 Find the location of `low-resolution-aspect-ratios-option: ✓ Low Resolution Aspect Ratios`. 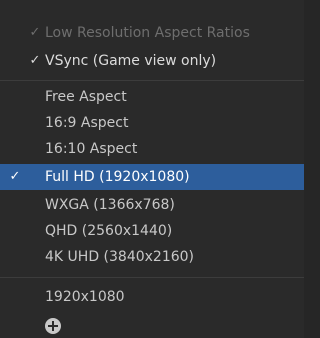

low-resolution-aspect-ratios-option: ✓ Low Resolution Aspect Ratios is located at coordinates (152, 33).